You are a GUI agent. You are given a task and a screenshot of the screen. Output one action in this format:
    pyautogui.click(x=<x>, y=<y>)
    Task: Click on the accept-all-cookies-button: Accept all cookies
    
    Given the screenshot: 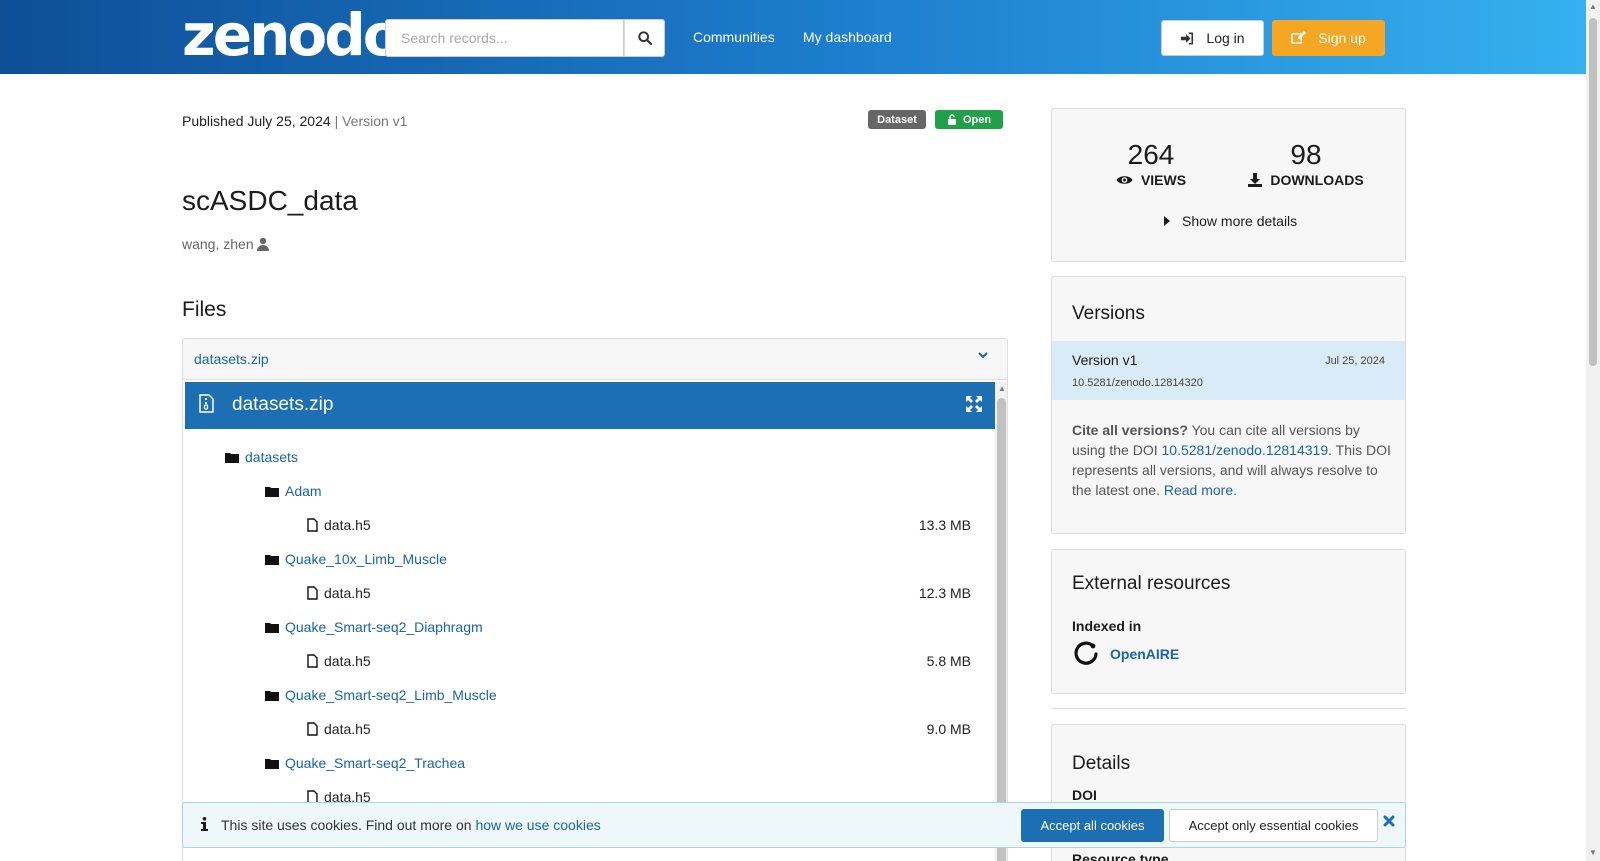 What is the action you would take?
    pyautogui.click(x=1092, y=825)
    